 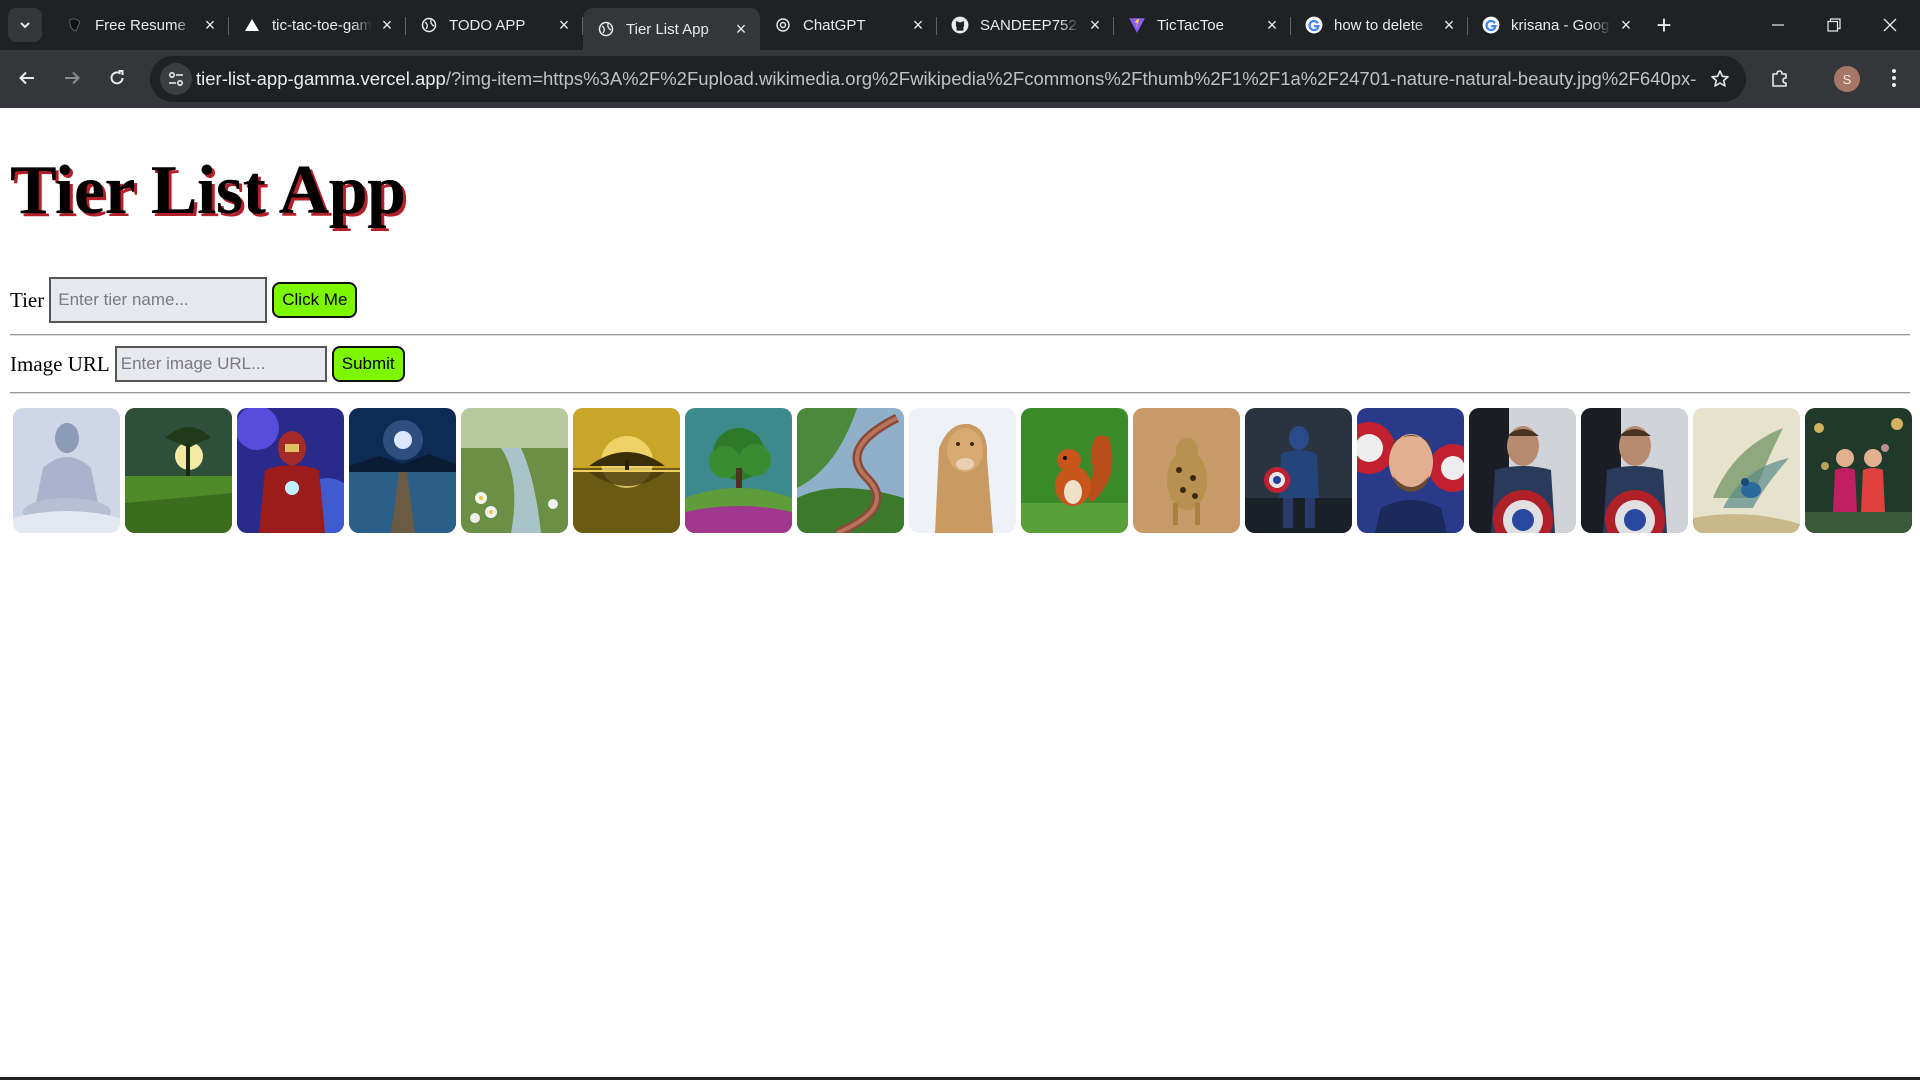 I want to click on tab-todo-app: TODO APP ×, so click(x=494, y=25).